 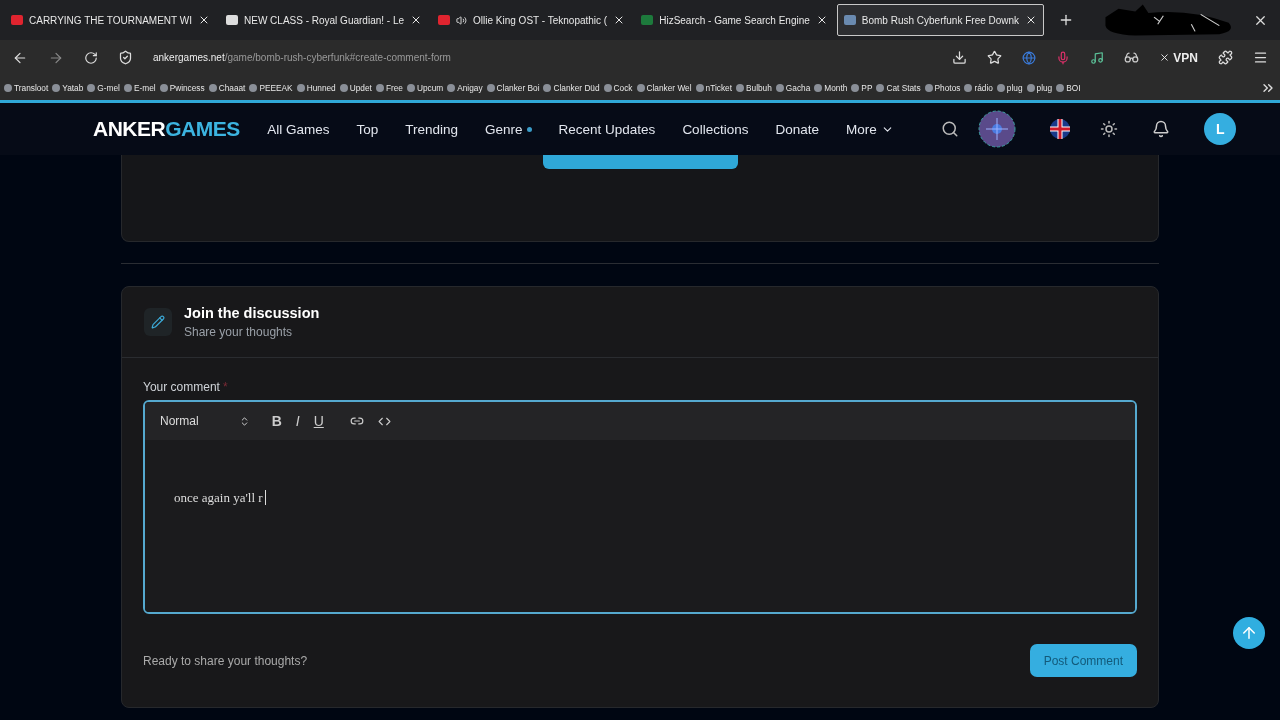 What do you see at coordinates (205, 421) in the screenshot?
I see `format-select: Normal` at bounding box center [205, 421].